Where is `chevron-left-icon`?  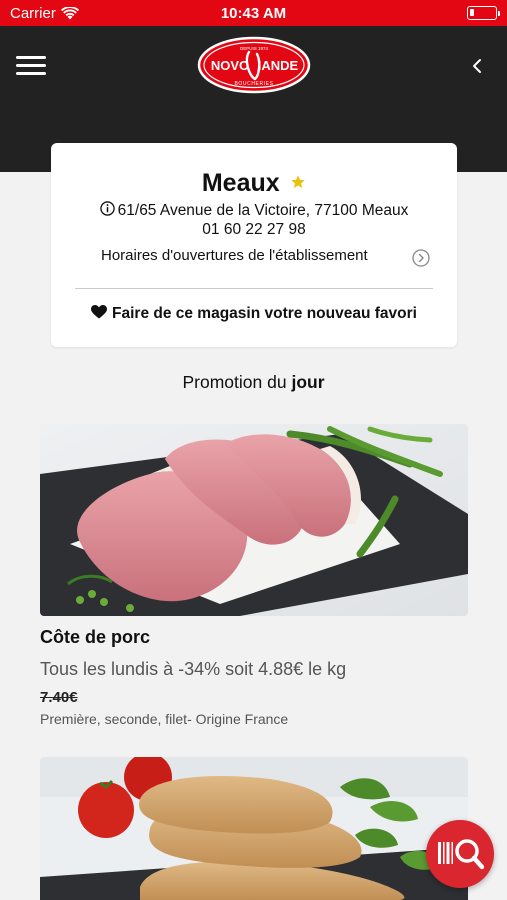
chevron-left-icon is located at coordinates (477, 66).